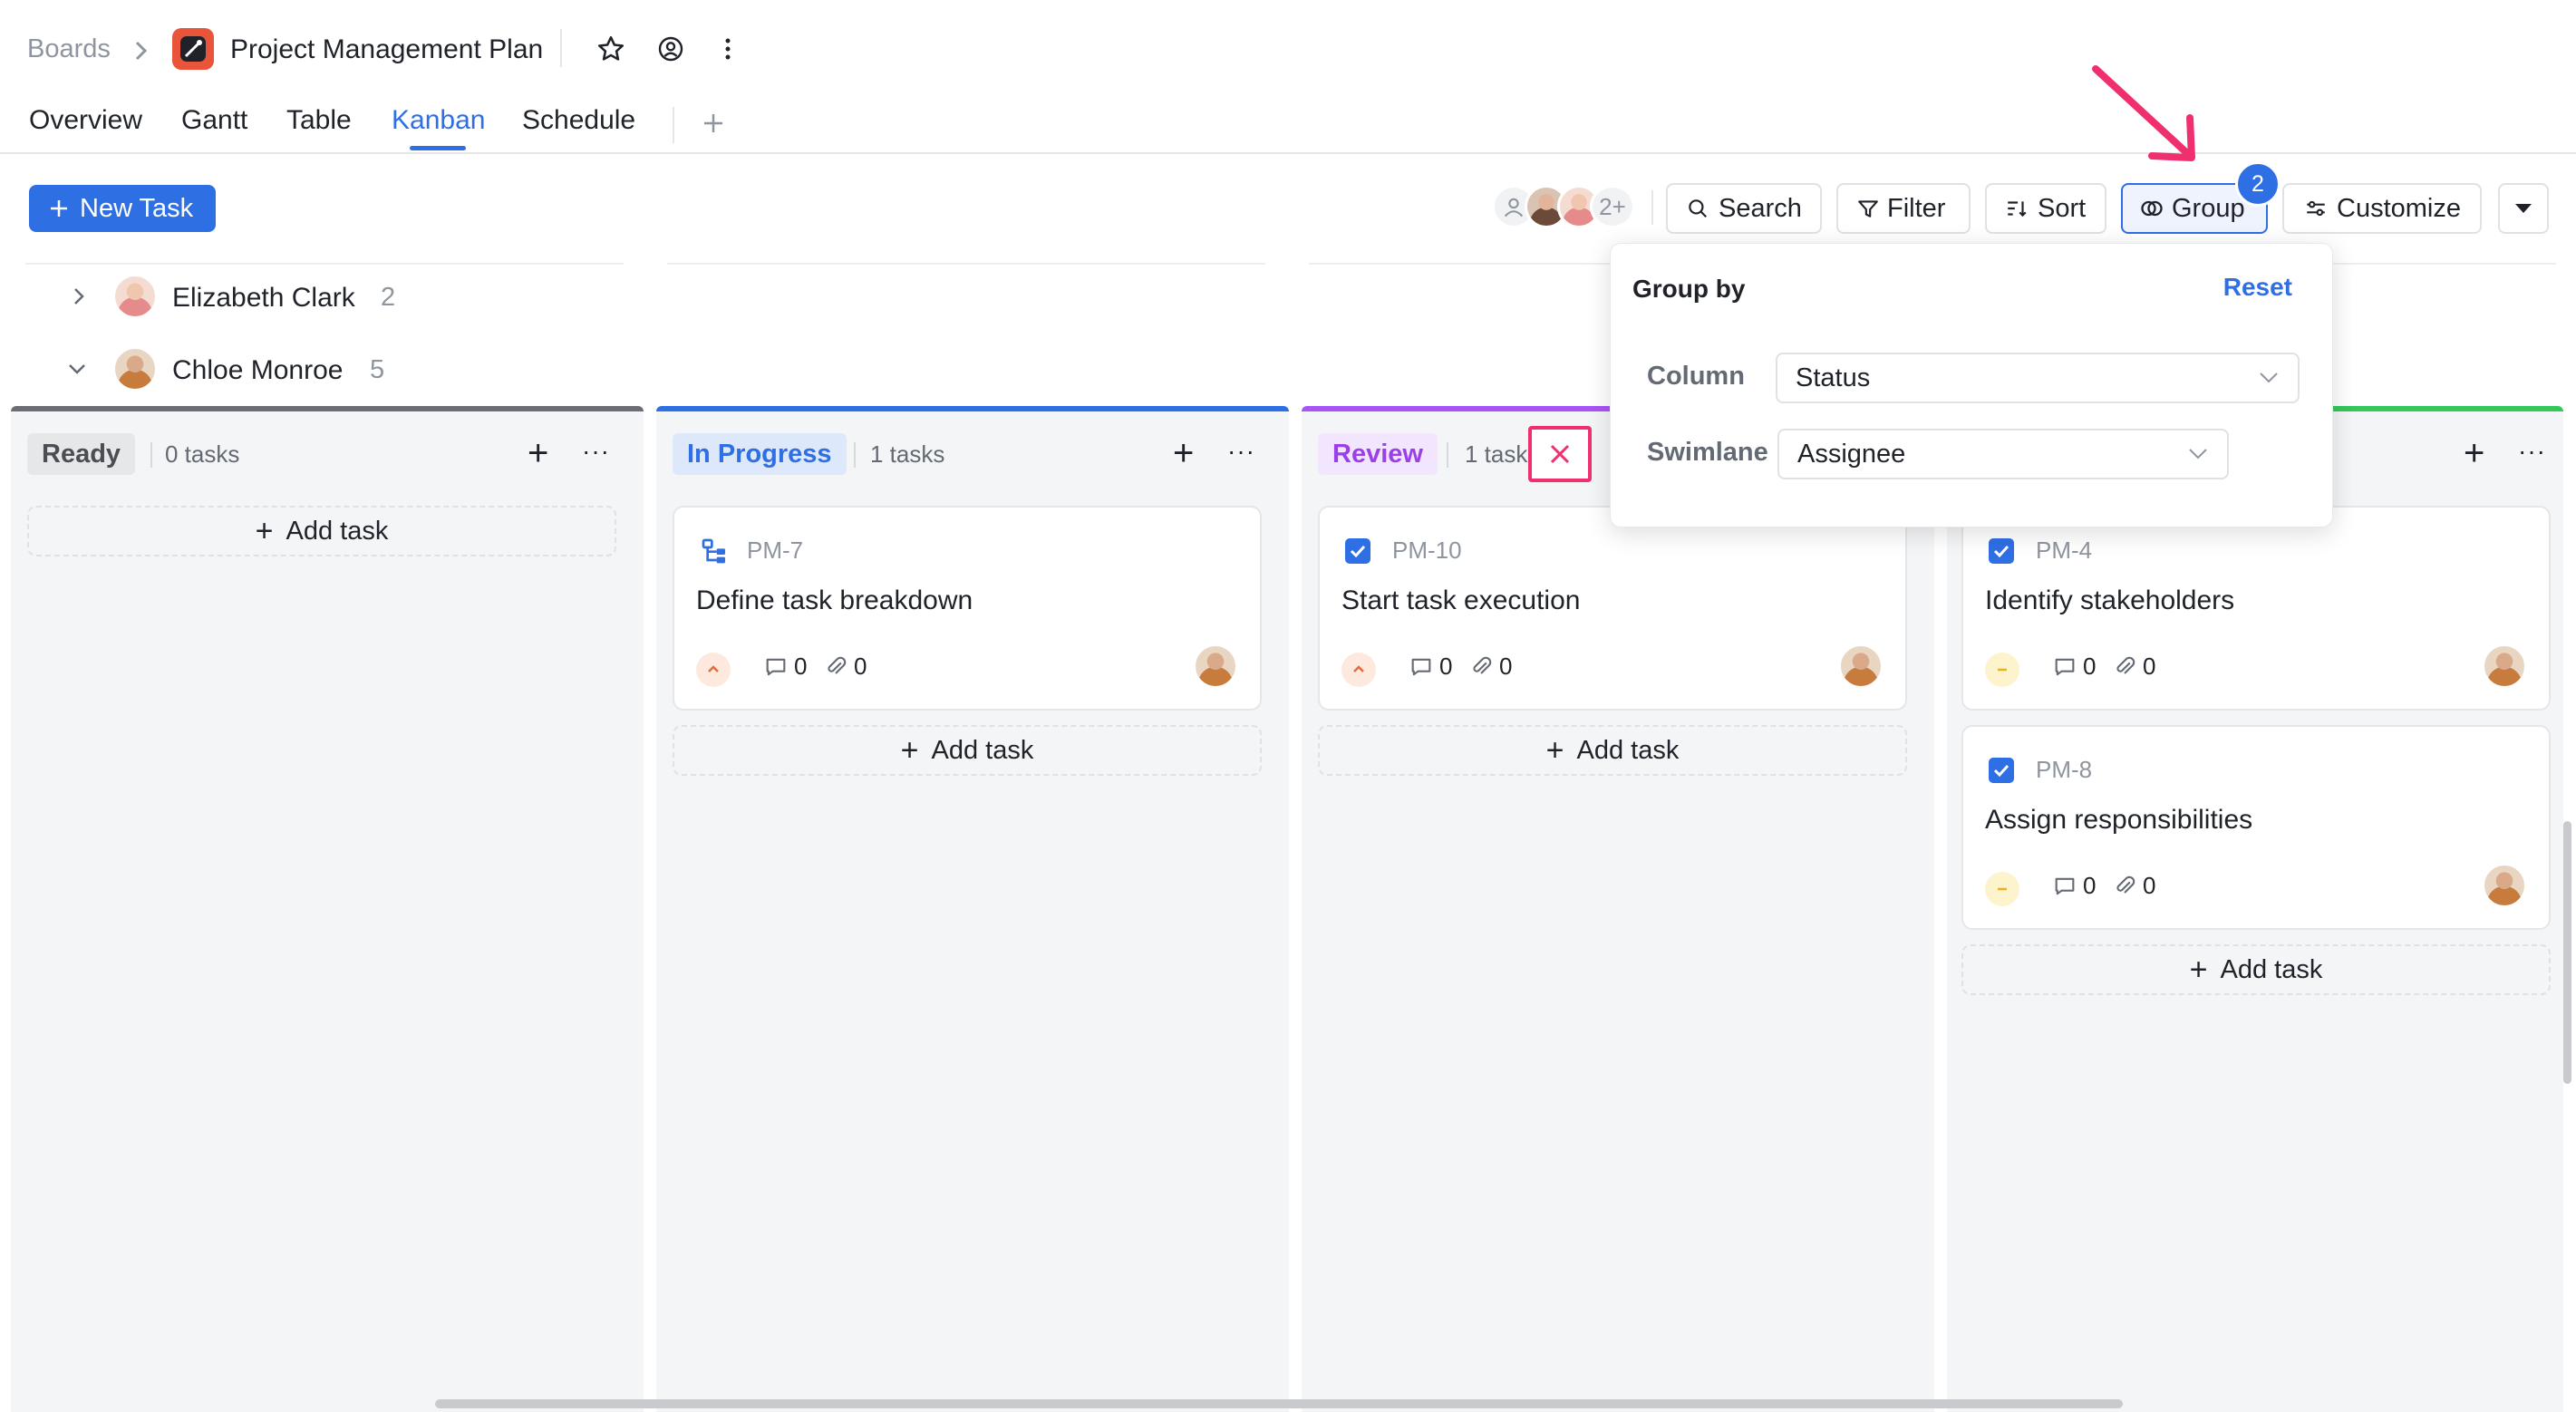  What do you see at coordinates (438, 121) in the screenshot?
I see `tab-kanban: Kanban` at bounding box center [438, 121].